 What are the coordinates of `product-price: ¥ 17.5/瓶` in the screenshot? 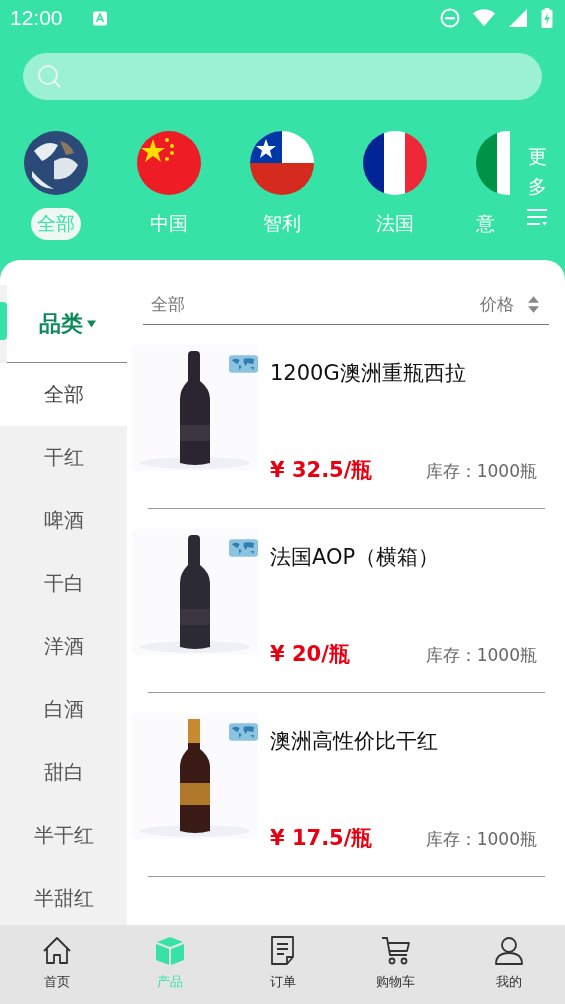 It's located at (321, 838).